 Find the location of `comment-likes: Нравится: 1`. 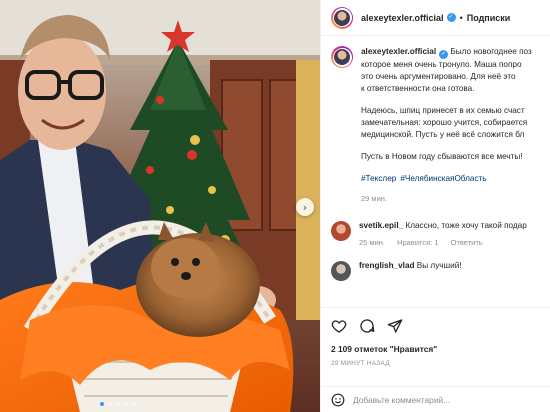

comment-likes: Нравится: 1 is located at coordinates (417, 242).